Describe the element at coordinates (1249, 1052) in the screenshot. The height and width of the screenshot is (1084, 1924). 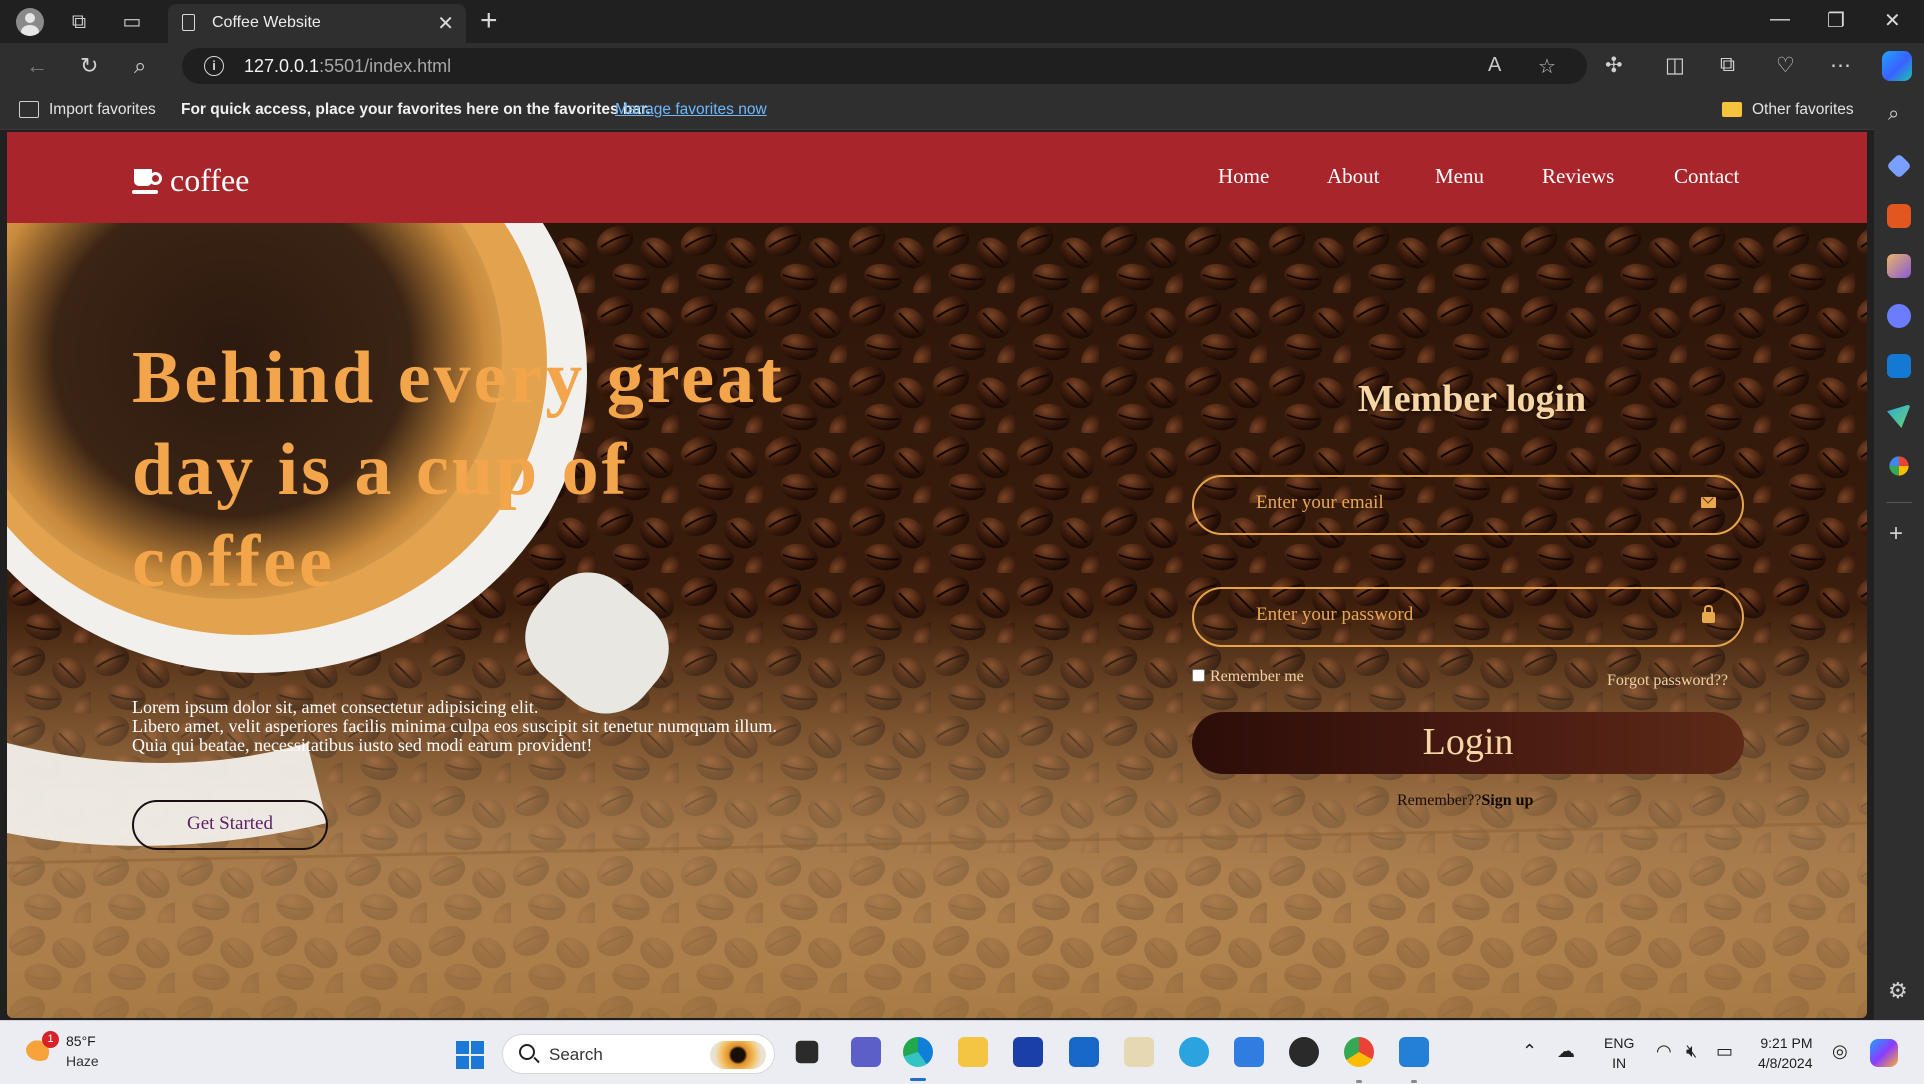
I see `todo-icon` at that location.